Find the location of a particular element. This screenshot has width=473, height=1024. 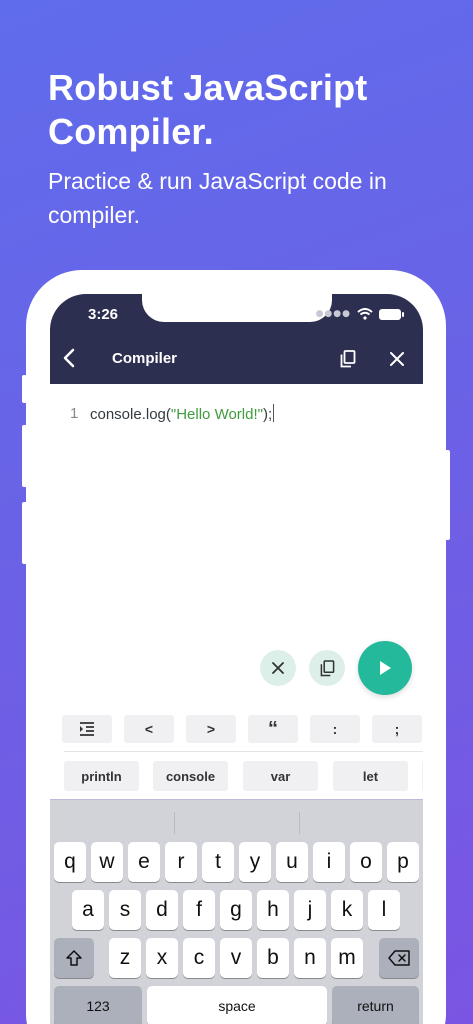

clear-button is located at coordinates (278, 668).